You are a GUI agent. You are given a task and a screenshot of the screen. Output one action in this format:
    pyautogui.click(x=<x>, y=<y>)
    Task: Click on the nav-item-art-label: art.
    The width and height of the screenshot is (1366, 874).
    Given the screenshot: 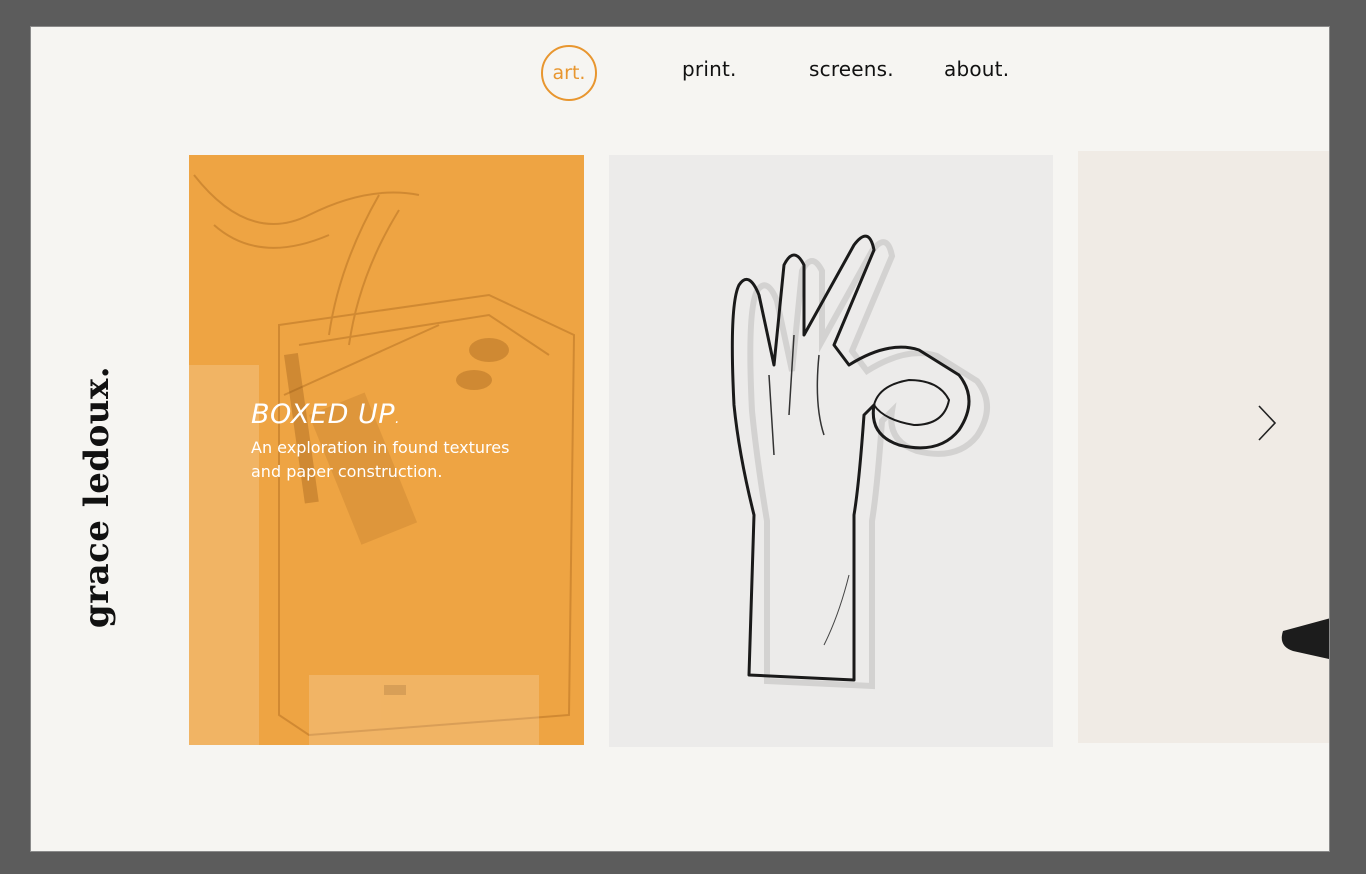 What is the action you would take?
    pyautogui.click(x=569, y=73)
    